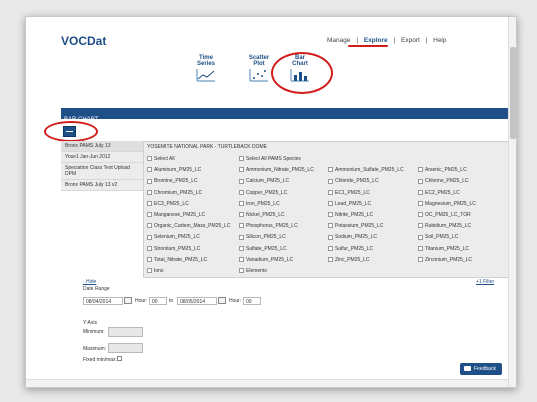 Image resolution: width=537 pixels, height=402 pixels. I want to click on dataset-item: Yose1 Jan-Jun 2012, so click(102, 157).